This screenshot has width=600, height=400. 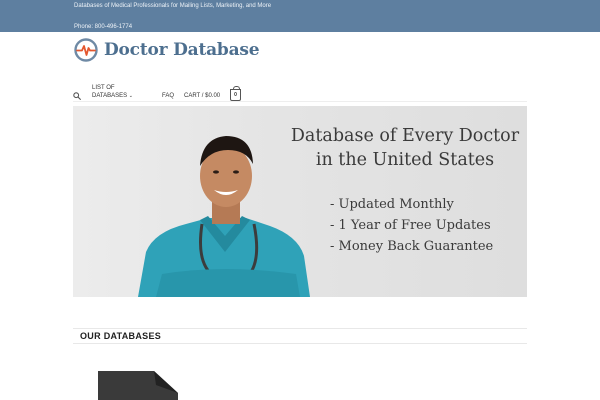 What do you see at coordinates (300, 336) in the screenshot?
I see `our-databases-section-header: OUR DATABASES` at bounding box center [300, 336].